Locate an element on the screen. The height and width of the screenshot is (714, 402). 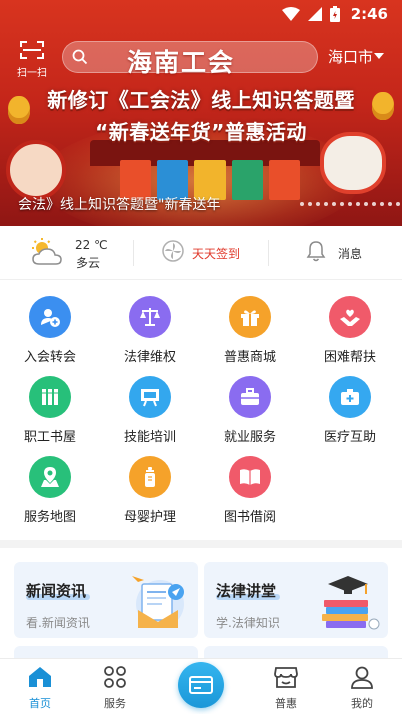
service-label: 普惠商城 is located at coordinates (249, 357).